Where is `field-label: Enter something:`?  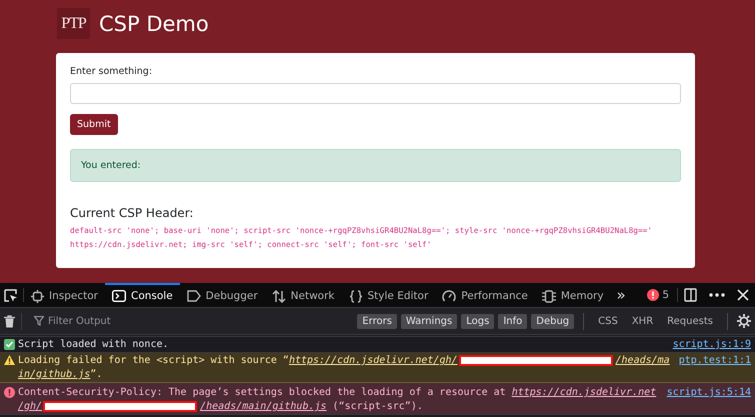 field-label: Enter something: is located at coordinates (112, 71).